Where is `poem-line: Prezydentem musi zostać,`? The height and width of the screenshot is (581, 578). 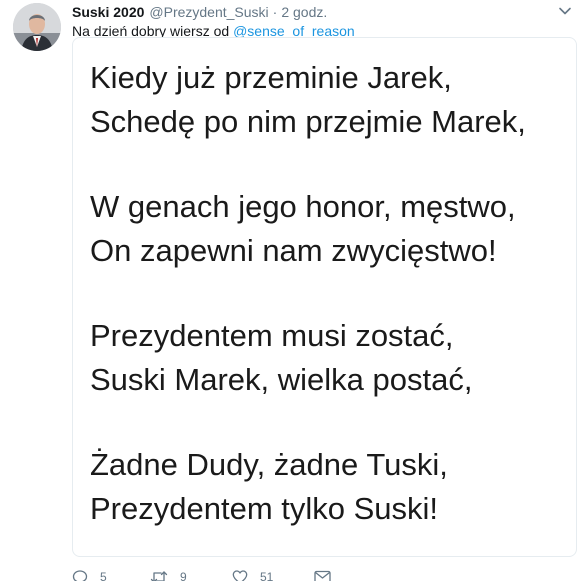 poem-line: Prezydentem musi zostać, is located at coordinates (272, 335).